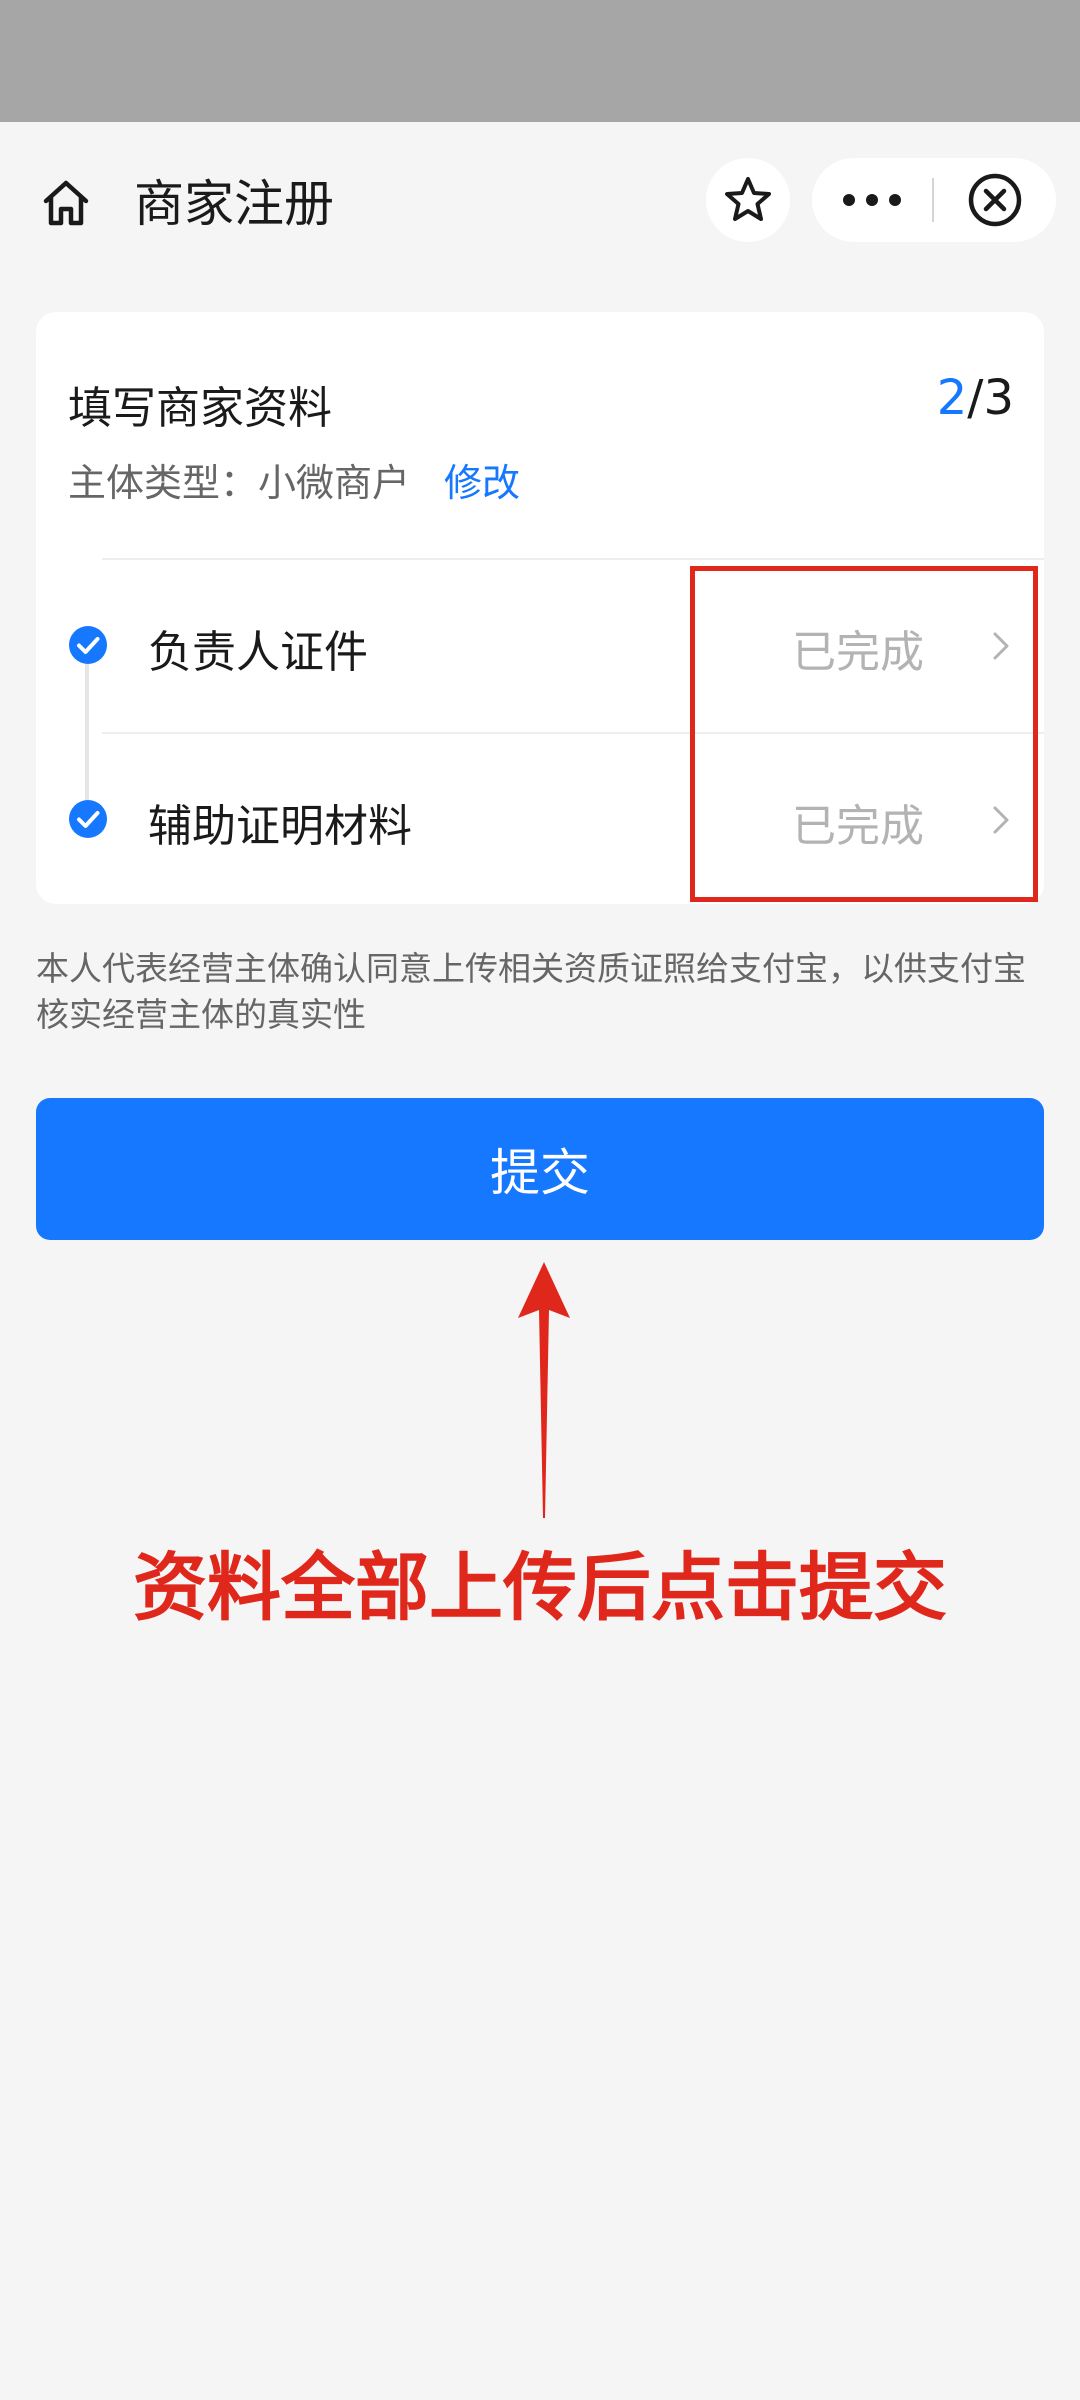 The width and height of the screenshot is (1080, 2400). What do you see at coordinates (952, 398) in the screenshot?
I see `step-current: 2` at bounding box center [952, 398].